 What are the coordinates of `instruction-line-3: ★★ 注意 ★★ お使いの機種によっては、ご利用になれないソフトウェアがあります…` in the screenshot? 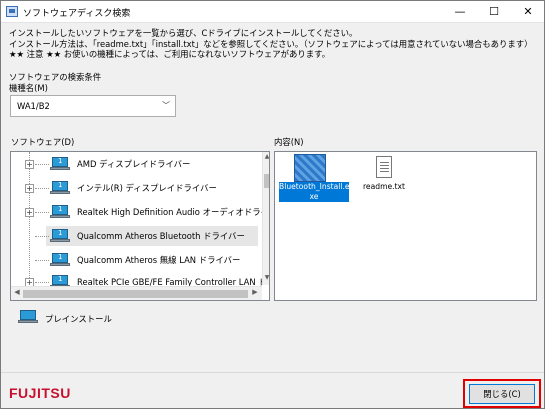 It's located at (170, 54).